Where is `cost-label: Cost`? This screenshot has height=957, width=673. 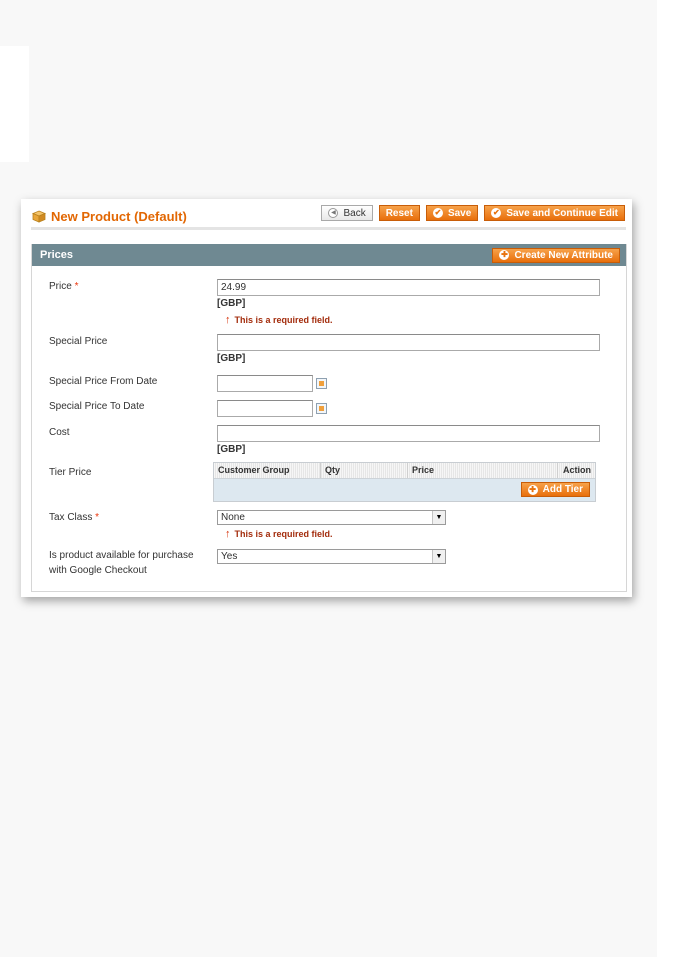 cost-label: Cost is located at coordinates (59, 432).